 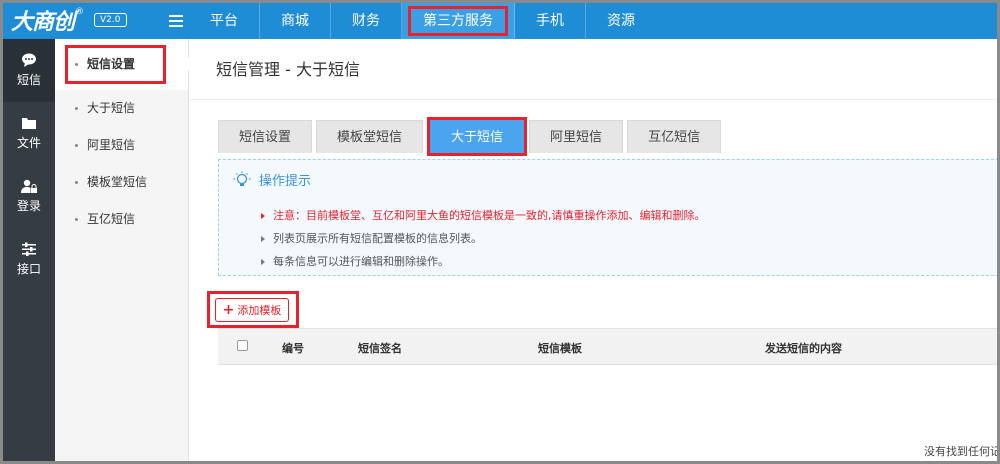 What do you see at coordinates (29, 196) in the screenshot?
I see `leftbar-item-login: 登录` at bounding box center [29, 196].